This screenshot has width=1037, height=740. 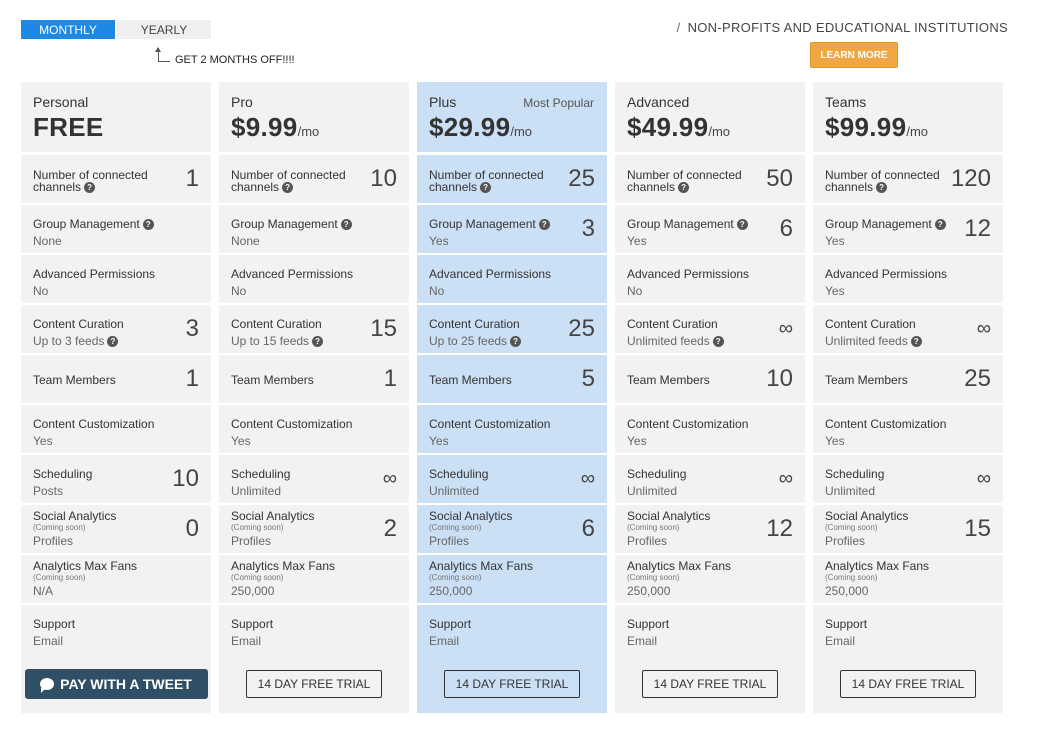 What do you see at coordinates (164, 29) in the screenshot?
I see `yearly-toggle-button: YEARLY` at bounding box center [164, 29].